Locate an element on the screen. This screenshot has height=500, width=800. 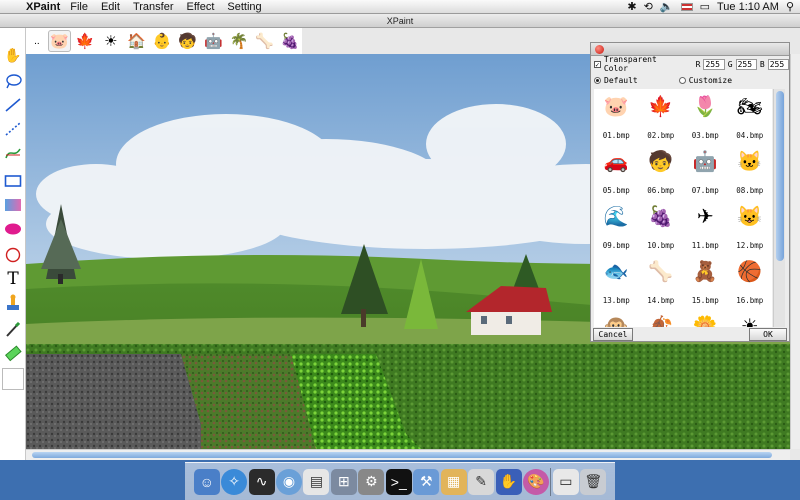
stamp-more-button: .. is located at coordinates (37, 41).